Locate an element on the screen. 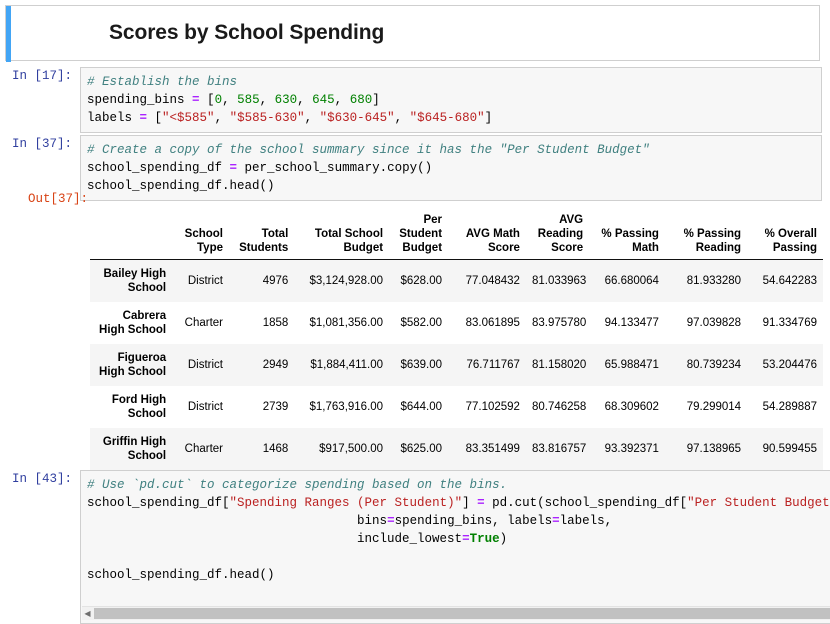 This screenshot has width=830, height=624. cell-pct-passing-reading: 79.299014 is located at coordinates (714, 407).